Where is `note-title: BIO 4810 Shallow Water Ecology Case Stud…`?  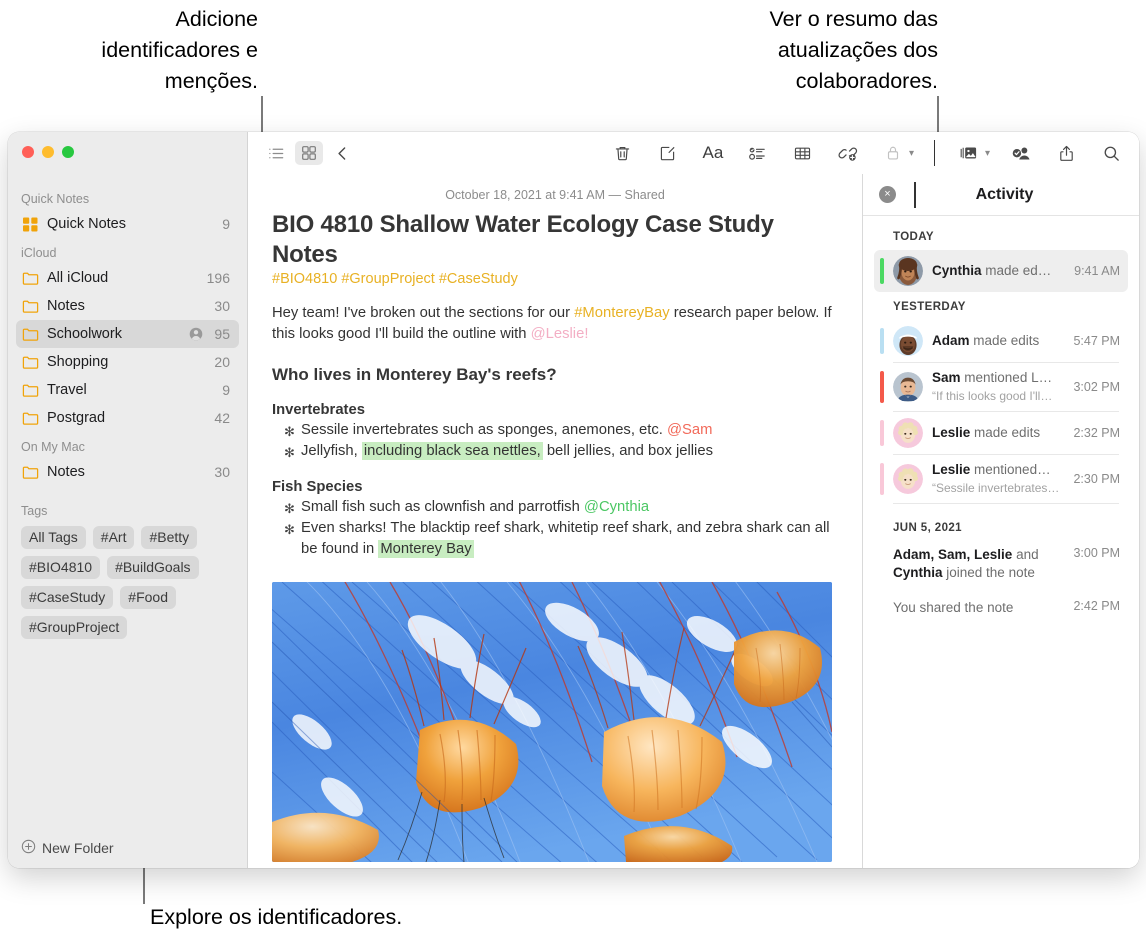 note-title: BIO 4810 Shallow Water Ecology Case Stud… is located at coordinates (523, 239).